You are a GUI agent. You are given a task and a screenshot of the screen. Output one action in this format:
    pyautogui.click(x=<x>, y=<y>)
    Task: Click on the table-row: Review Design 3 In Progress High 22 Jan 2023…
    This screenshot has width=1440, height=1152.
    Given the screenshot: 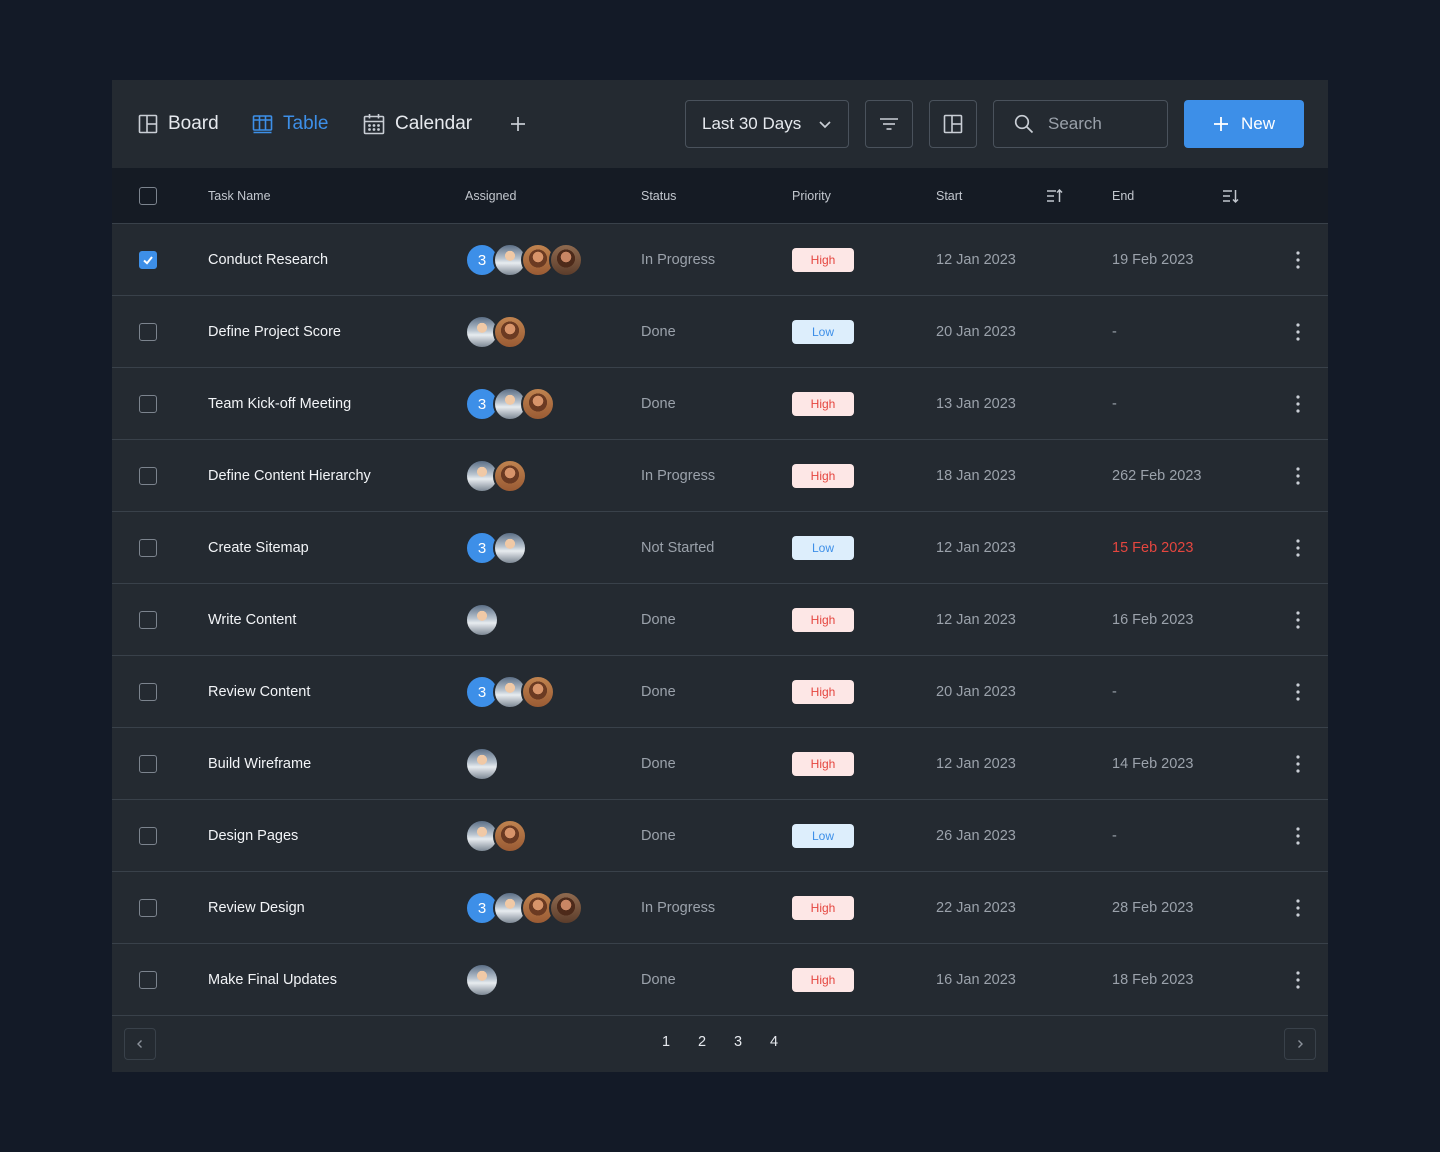 What is the action you would take?
    pyautogui.click(x=720, y=908)
    